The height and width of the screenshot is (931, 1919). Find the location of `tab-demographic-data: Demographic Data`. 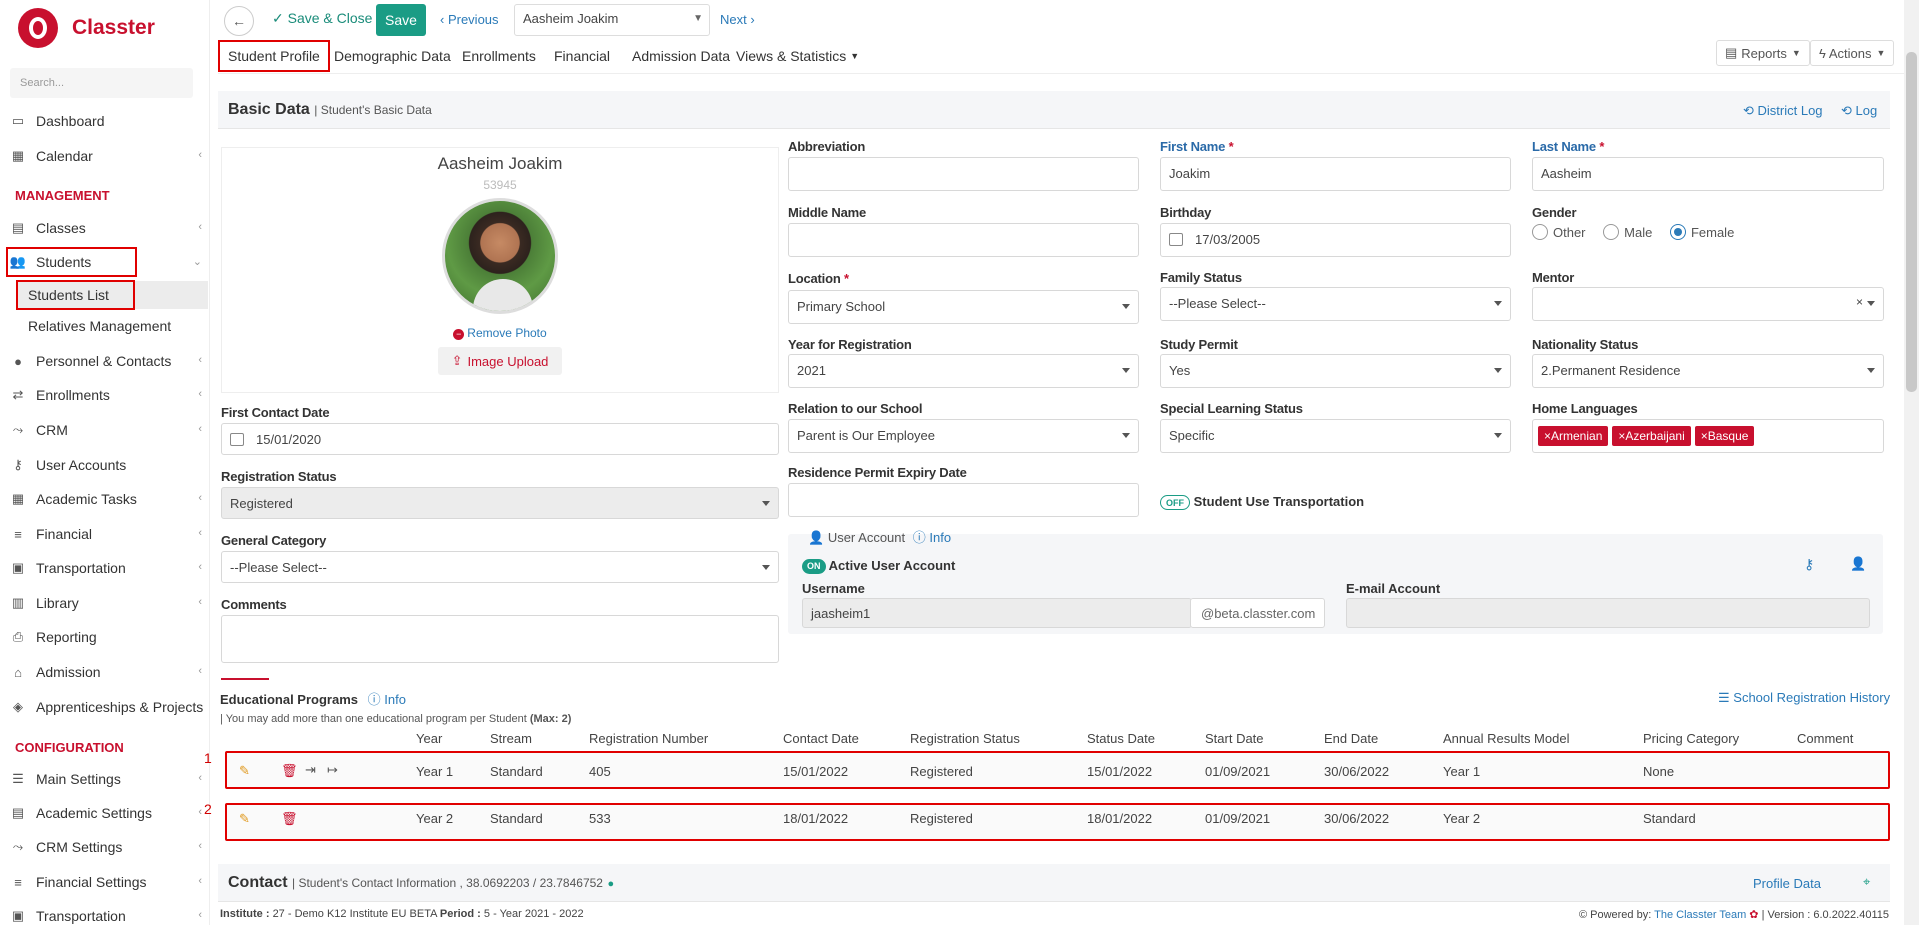

tab-demographic-data: Demographic Data is located at coordinates (392, 56).